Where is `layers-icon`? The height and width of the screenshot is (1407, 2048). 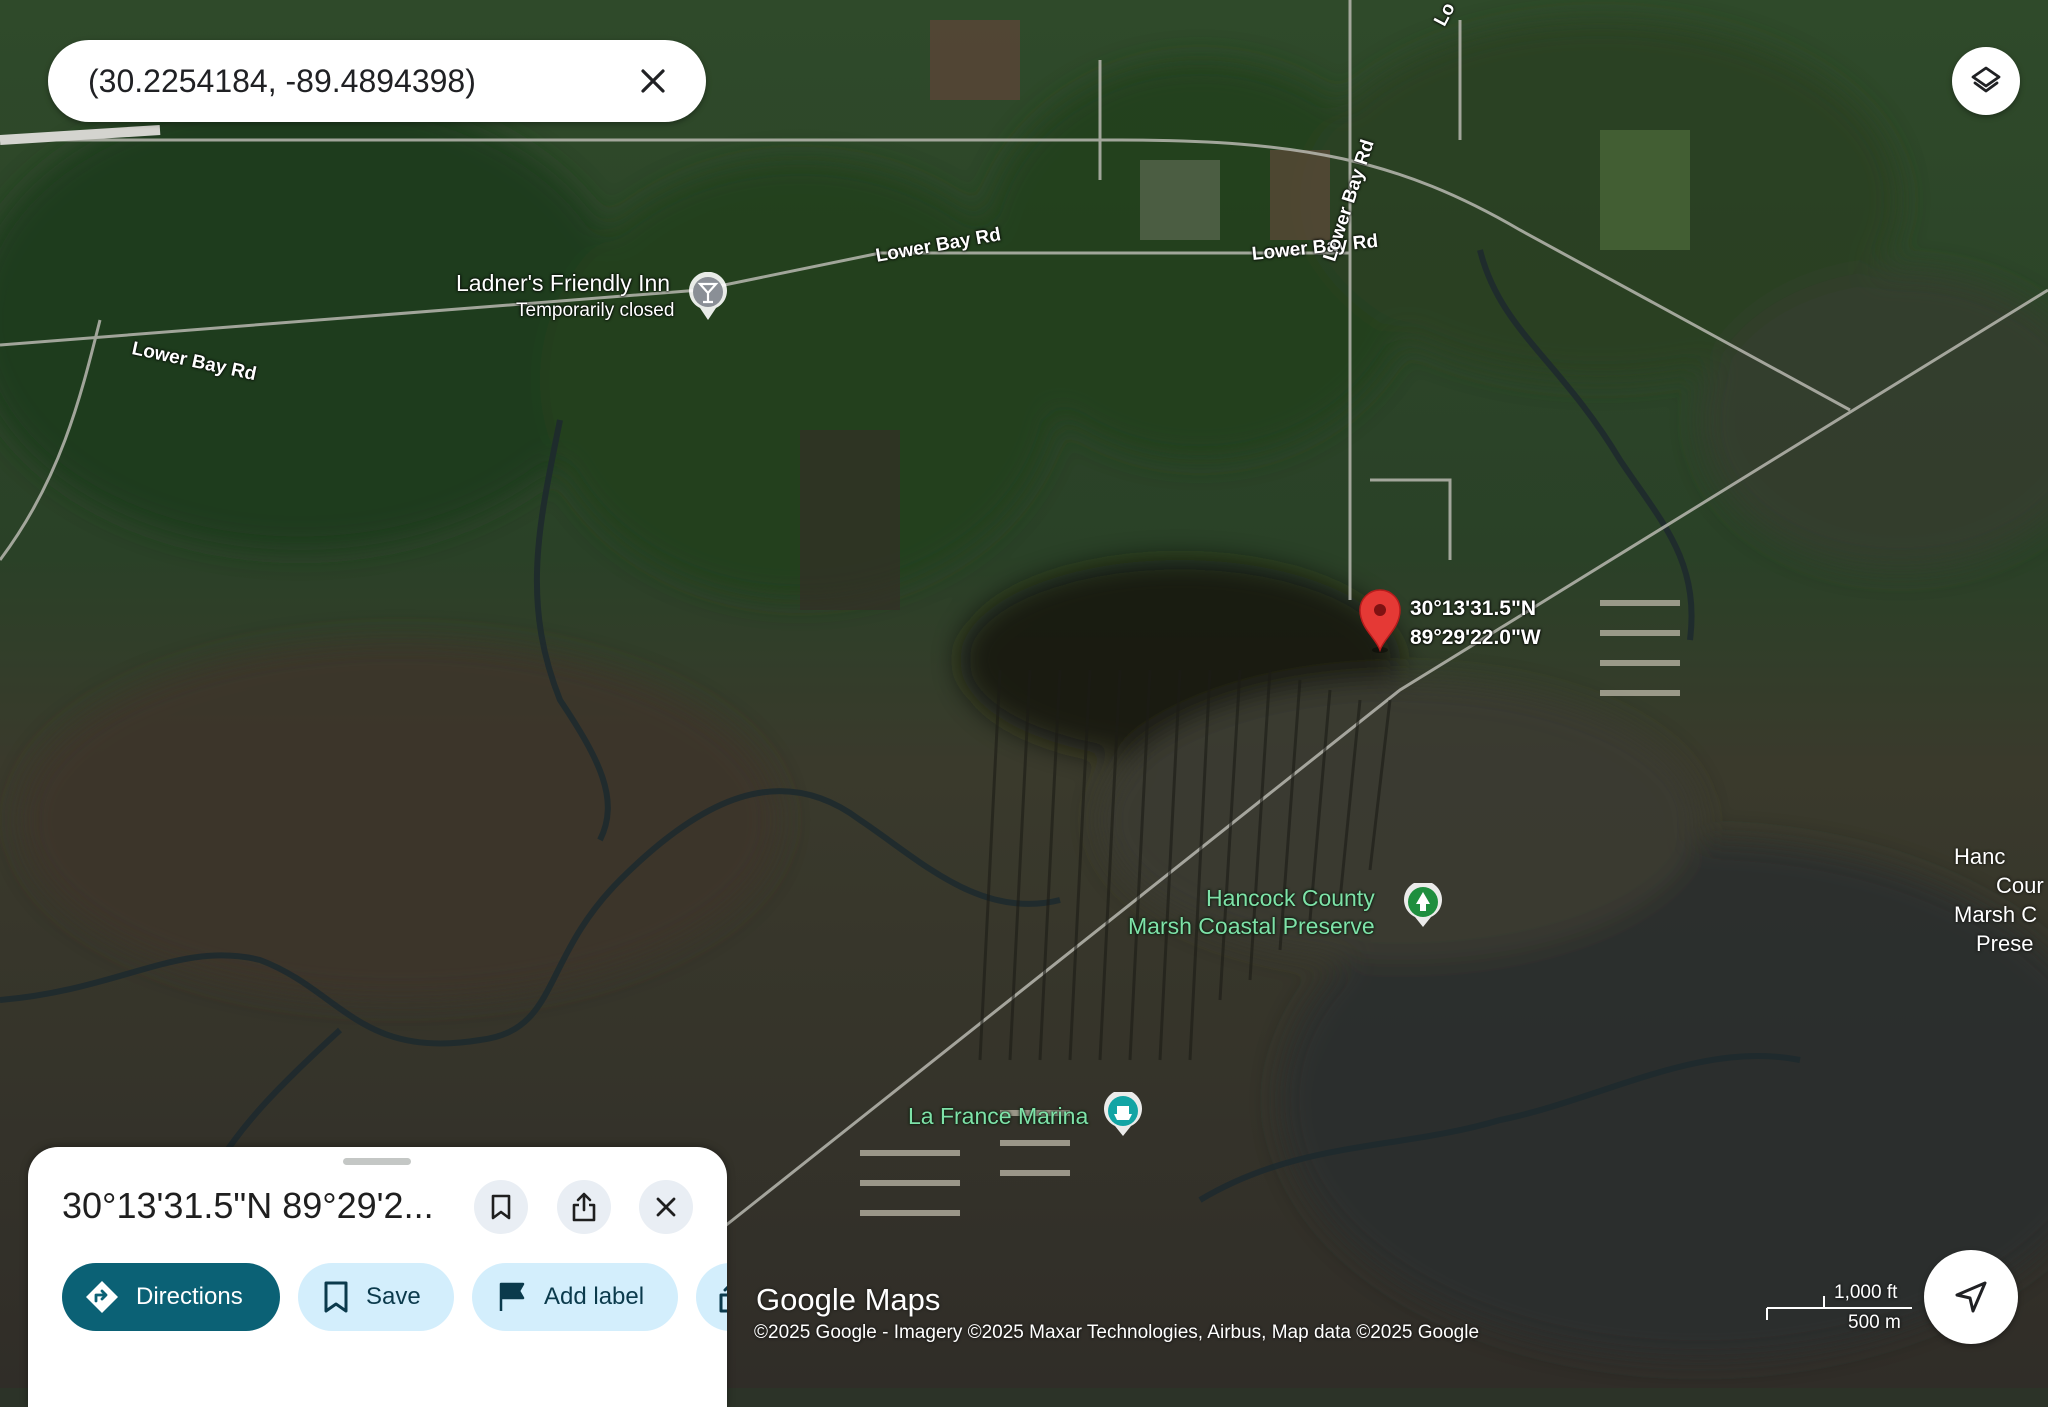 layers-icon is located at coordinates (1986, 79).